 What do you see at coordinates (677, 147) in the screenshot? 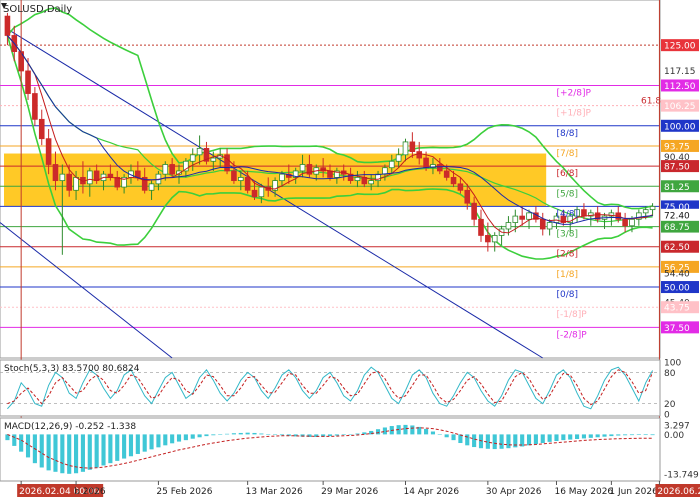
I see `price-tick-label: 93.75` at bounding box center [677, 147].